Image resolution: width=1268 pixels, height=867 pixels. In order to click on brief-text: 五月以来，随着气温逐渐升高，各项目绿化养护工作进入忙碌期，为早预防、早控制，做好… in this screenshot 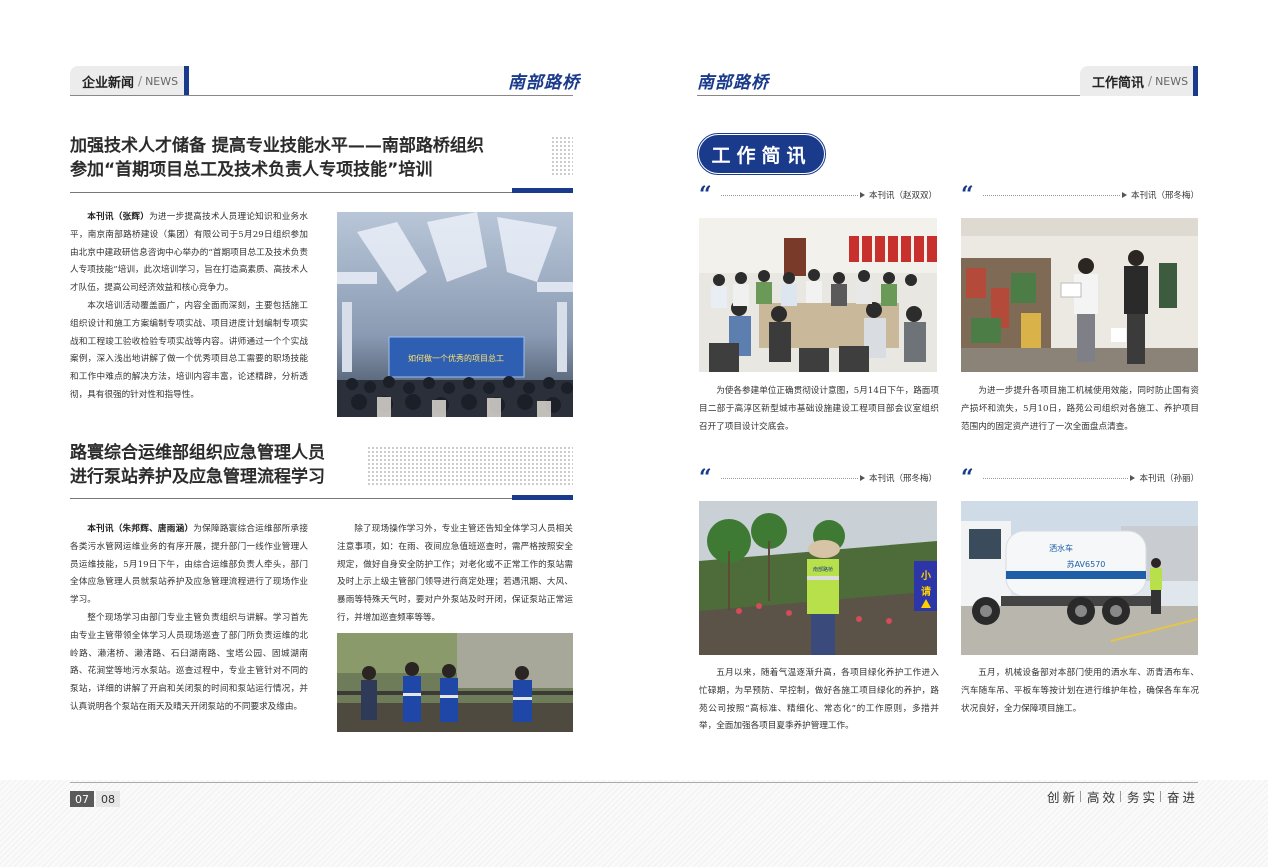, I will do `click(819, 700)`.